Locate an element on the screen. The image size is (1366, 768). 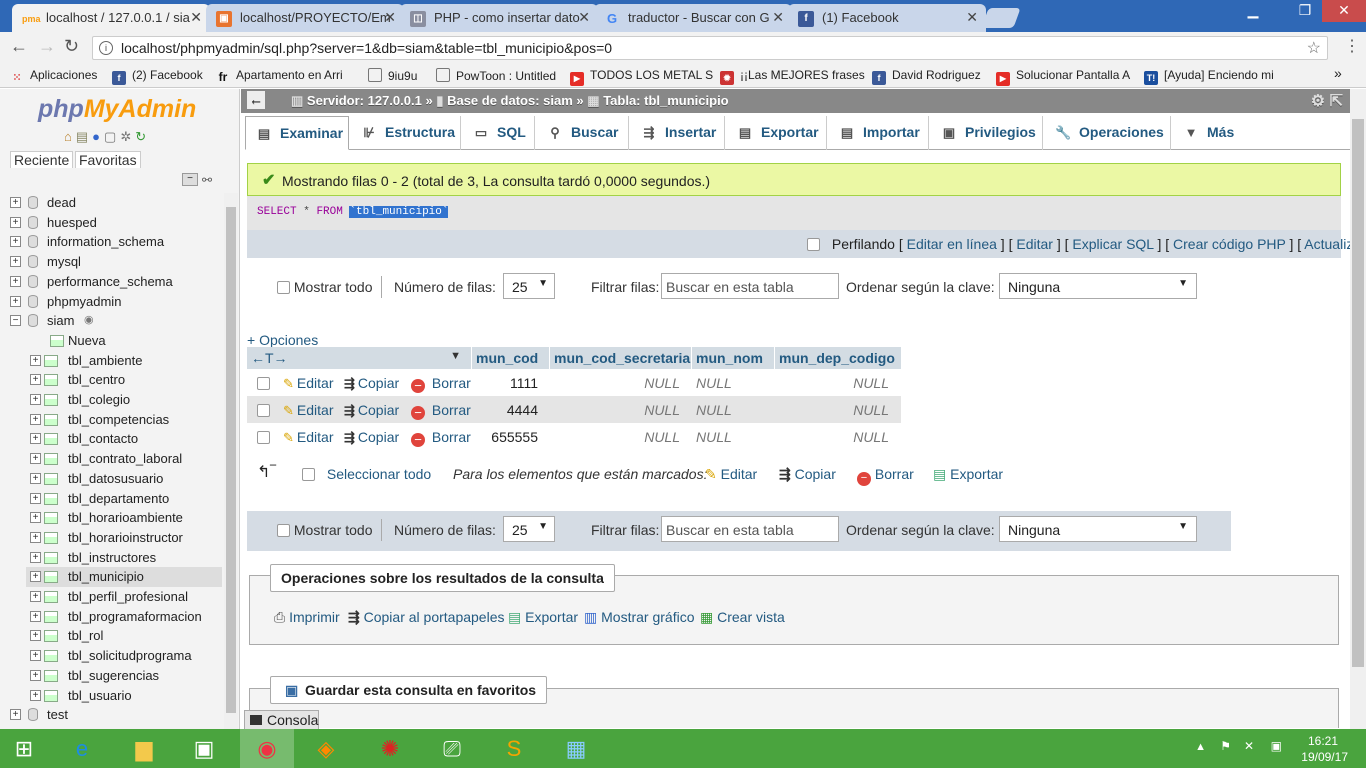
home-icon: ⌂ is located at coordinates (70, 136).